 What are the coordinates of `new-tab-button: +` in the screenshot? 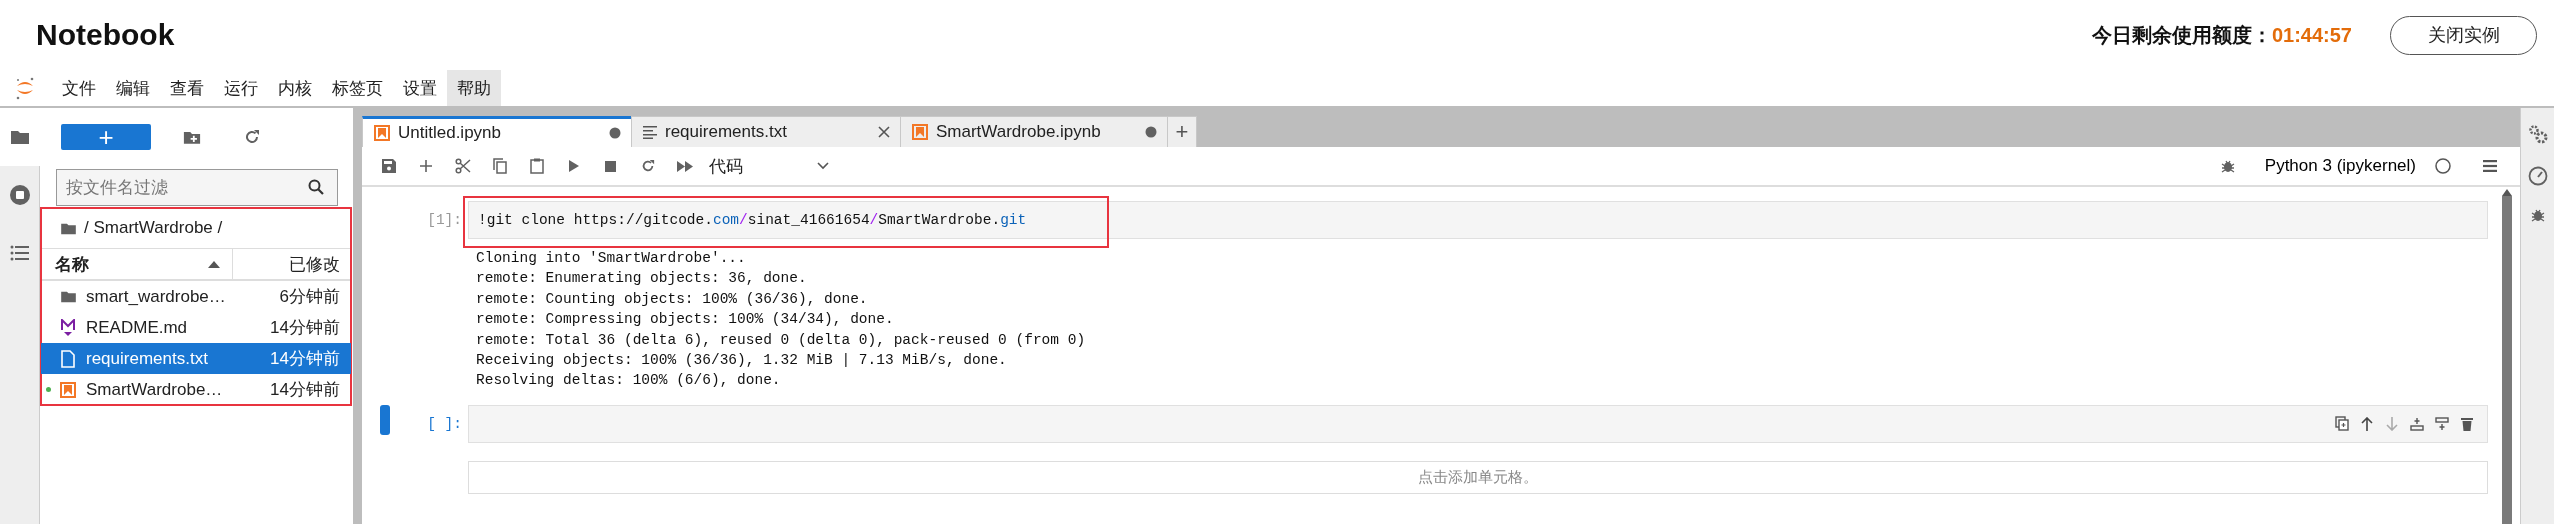 It's located at (1182, 131).